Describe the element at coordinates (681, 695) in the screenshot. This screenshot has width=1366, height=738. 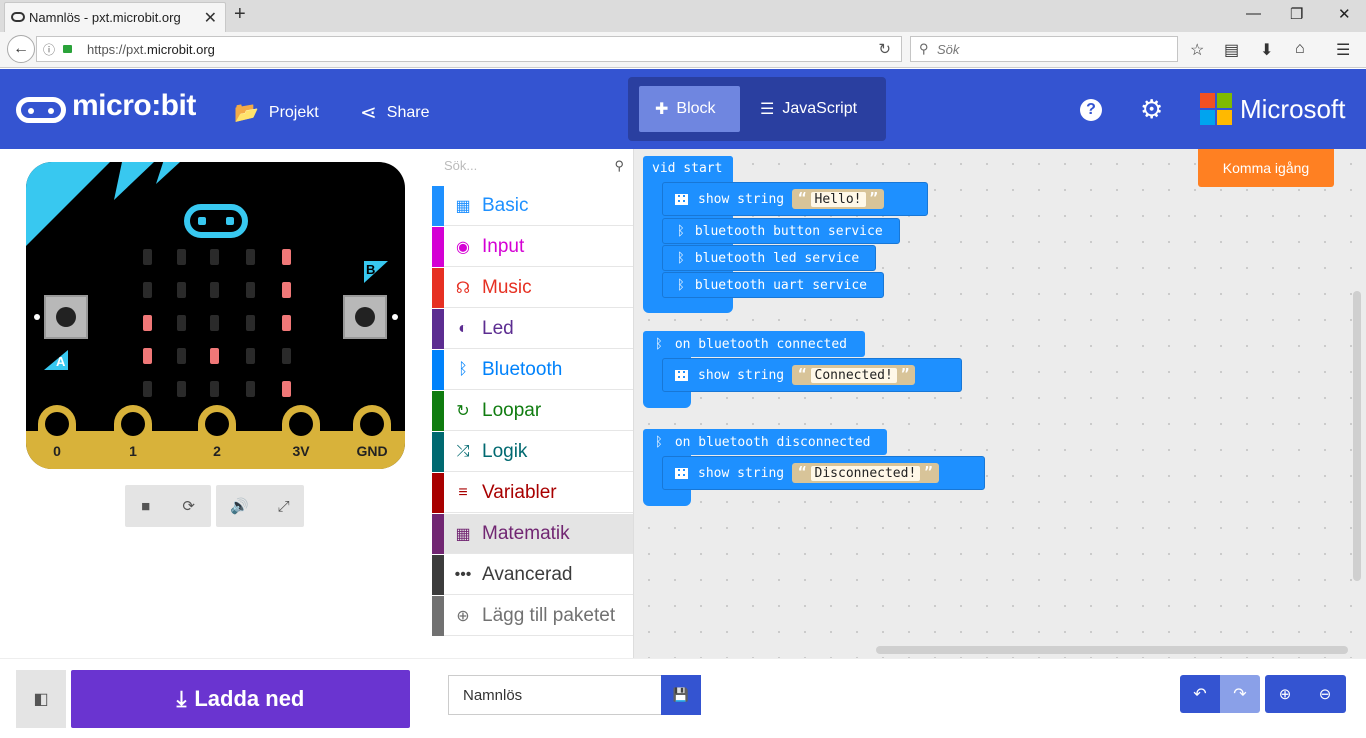
I see `save-button: 💾` at that location.